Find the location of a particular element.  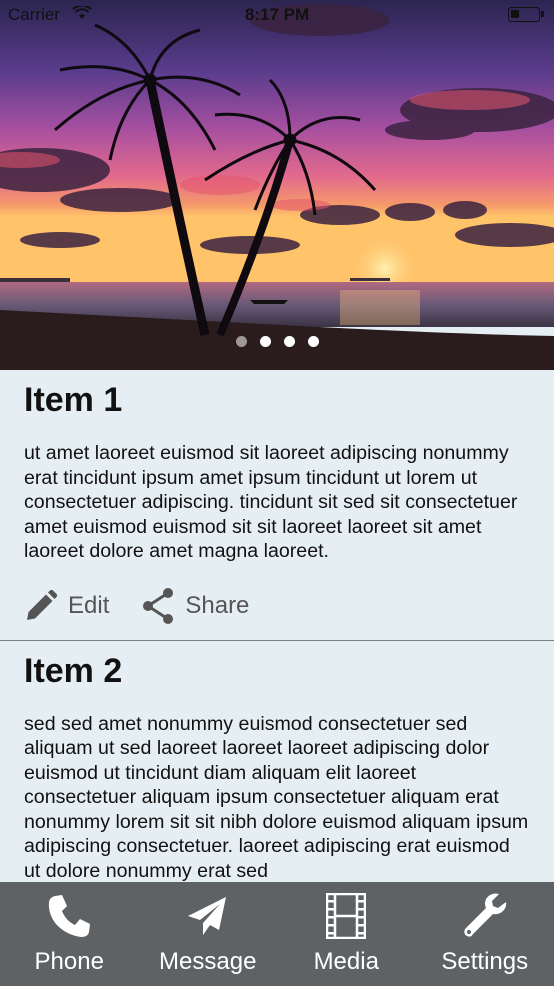

tab-label: Media is located at coordinates (346, 961).